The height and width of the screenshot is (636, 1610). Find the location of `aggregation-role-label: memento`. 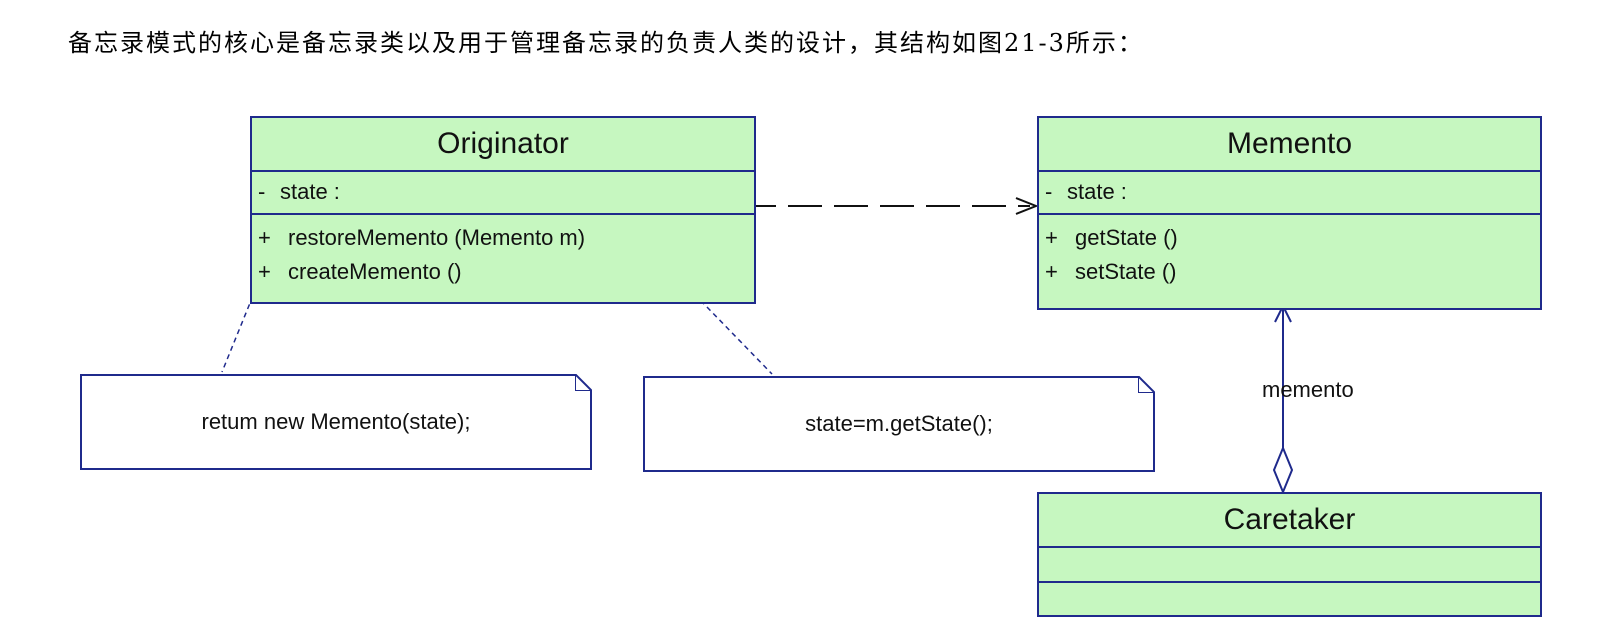

aggregation-role-label: memento is located at coordinates (1308, 389).